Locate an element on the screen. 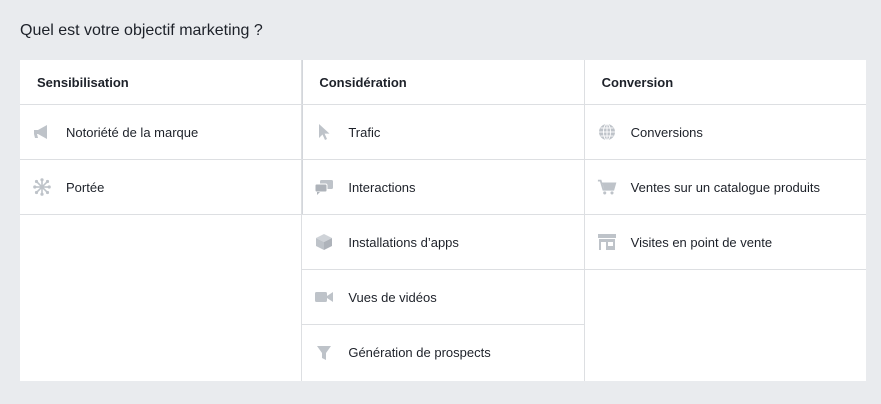  objective-label: Notoriété de la marque is located at coordinates (132, 132).